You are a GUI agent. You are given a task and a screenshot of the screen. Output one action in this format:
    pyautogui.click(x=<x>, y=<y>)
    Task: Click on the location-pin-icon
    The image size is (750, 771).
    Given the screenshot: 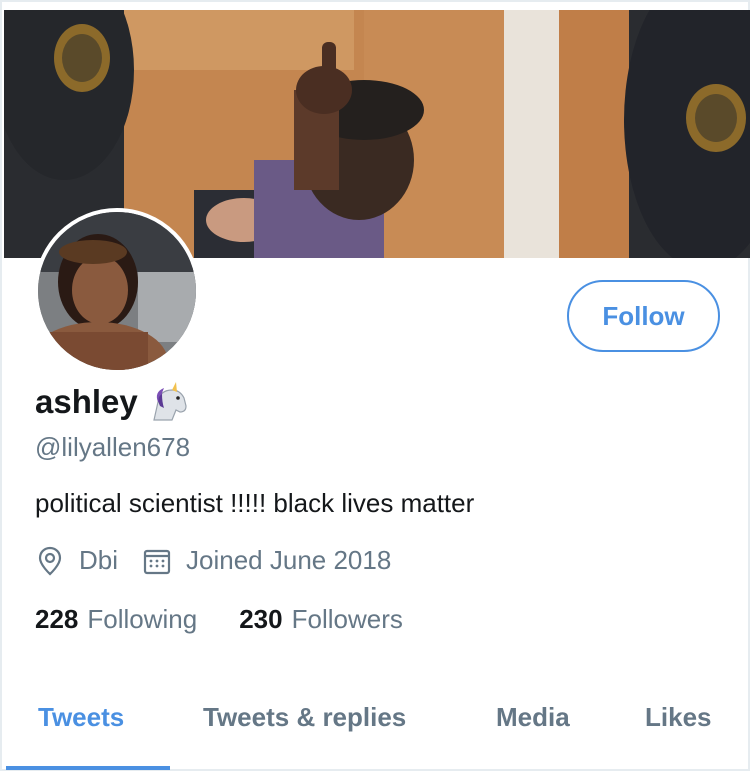 What is the action you would take?
    pyautogui.click(x=50, y=561)
    